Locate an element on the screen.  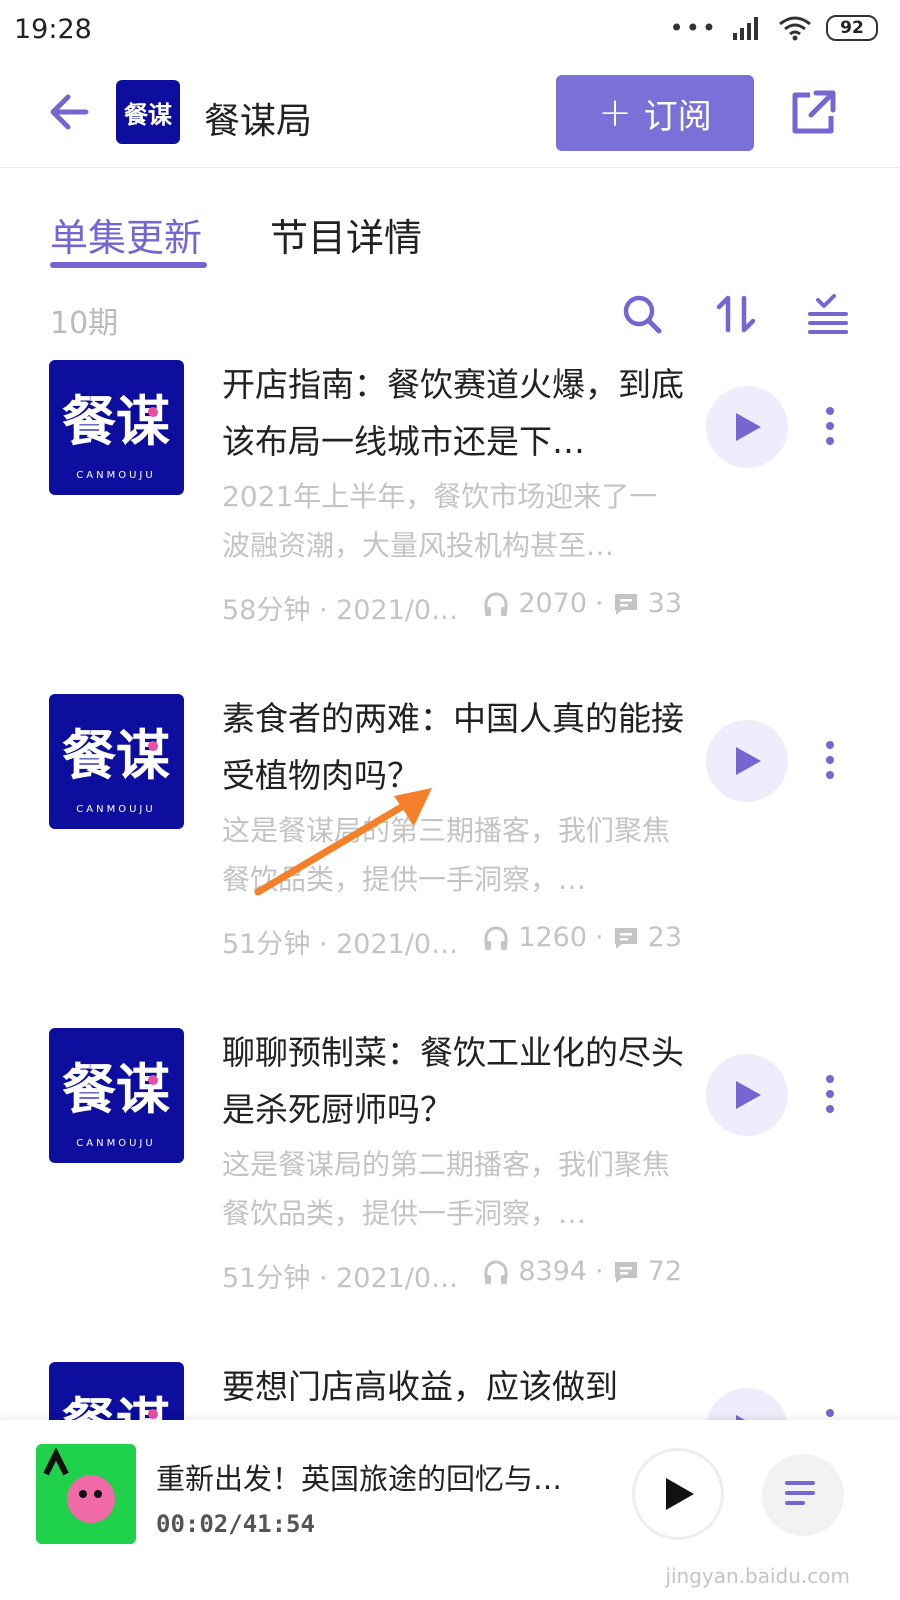
comment-count: 23 is located at coordinates (664, 937).